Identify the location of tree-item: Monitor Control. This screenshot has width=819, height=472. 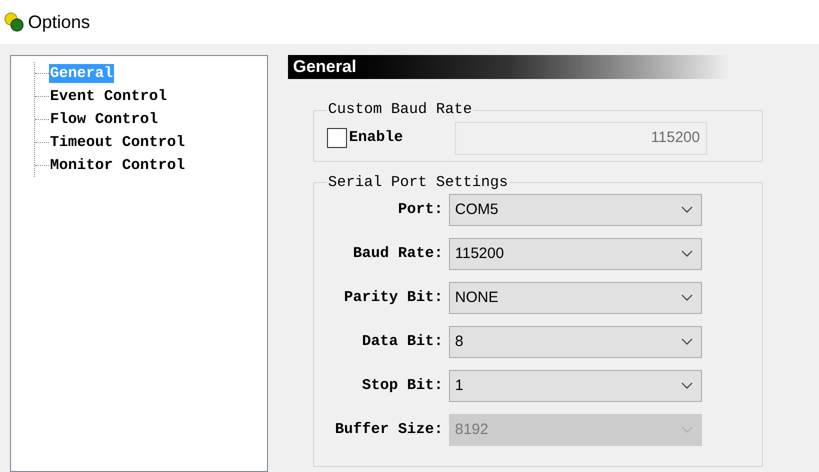
(117, 165).